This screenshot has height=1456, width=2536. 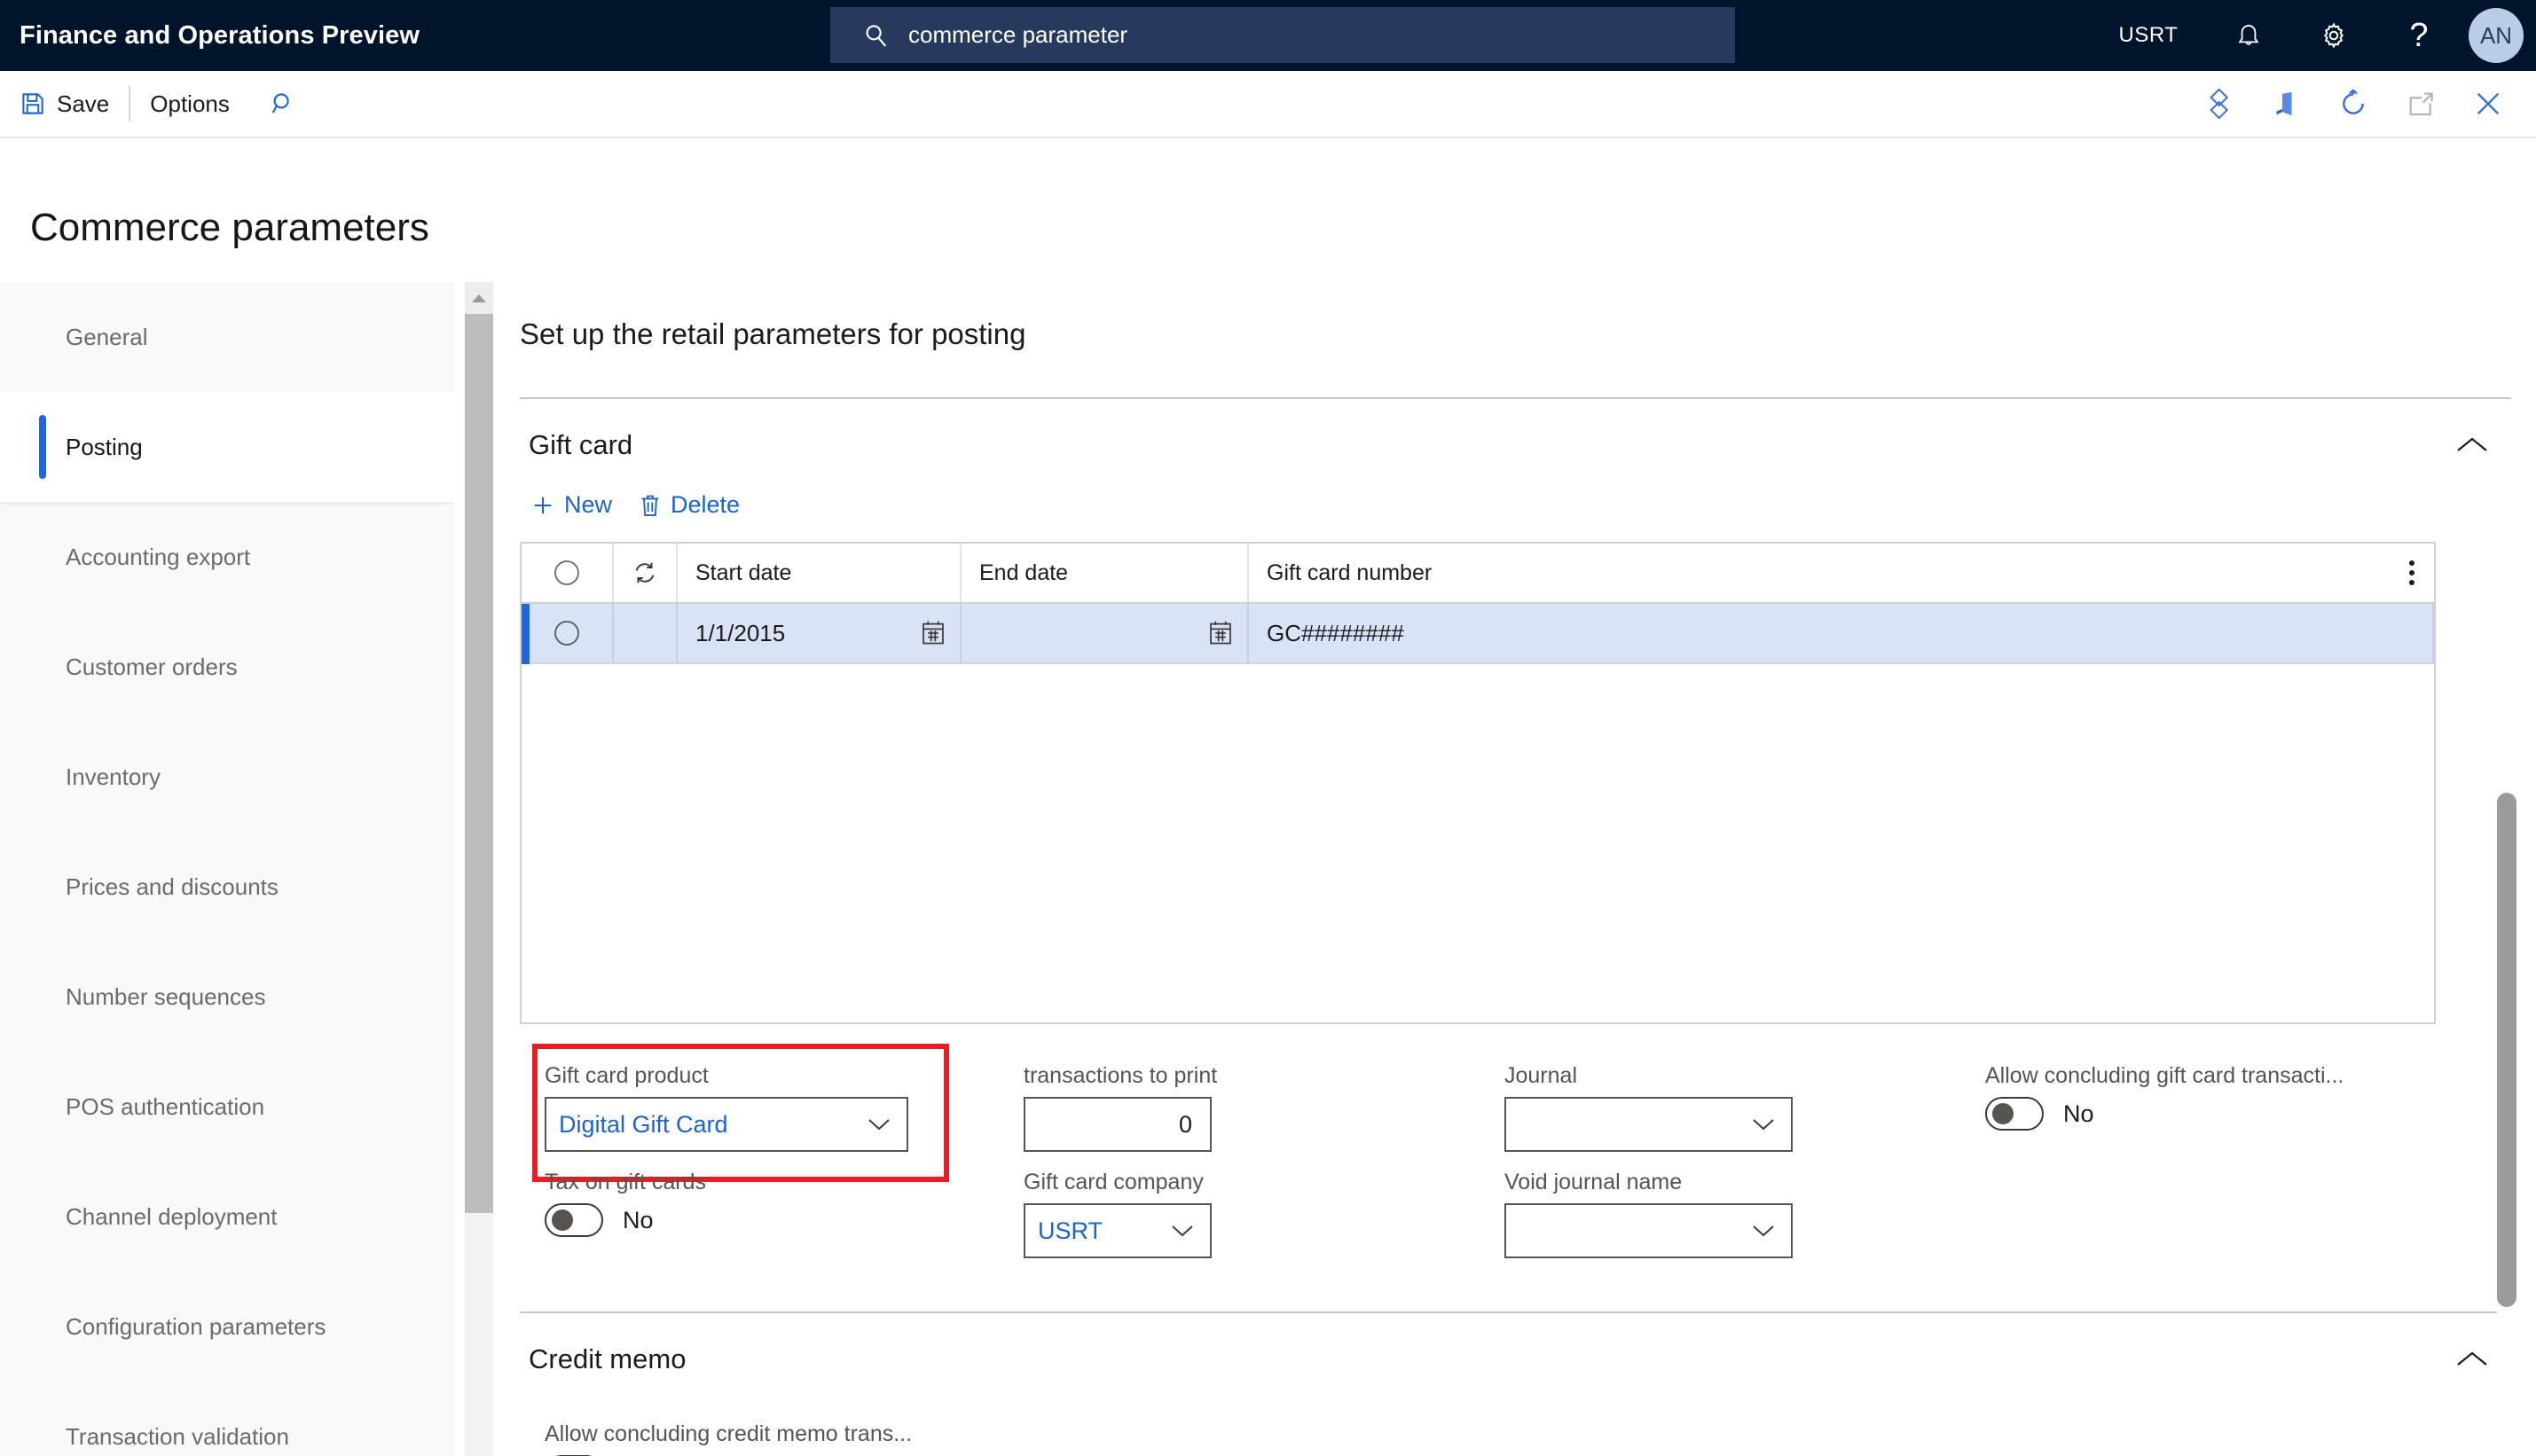 What do you see at coordinates (152, 666) in the screenshot?
I see `sidebar-item-label: Customer orders` at bounding box center [152, 666].